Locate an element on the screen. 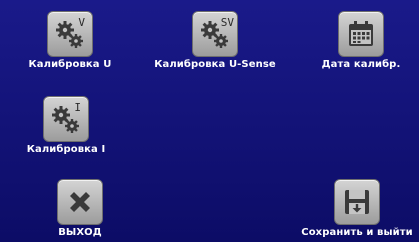  calibrate-voltage-button: V Калибровка U is located at coordinates (70, 40).